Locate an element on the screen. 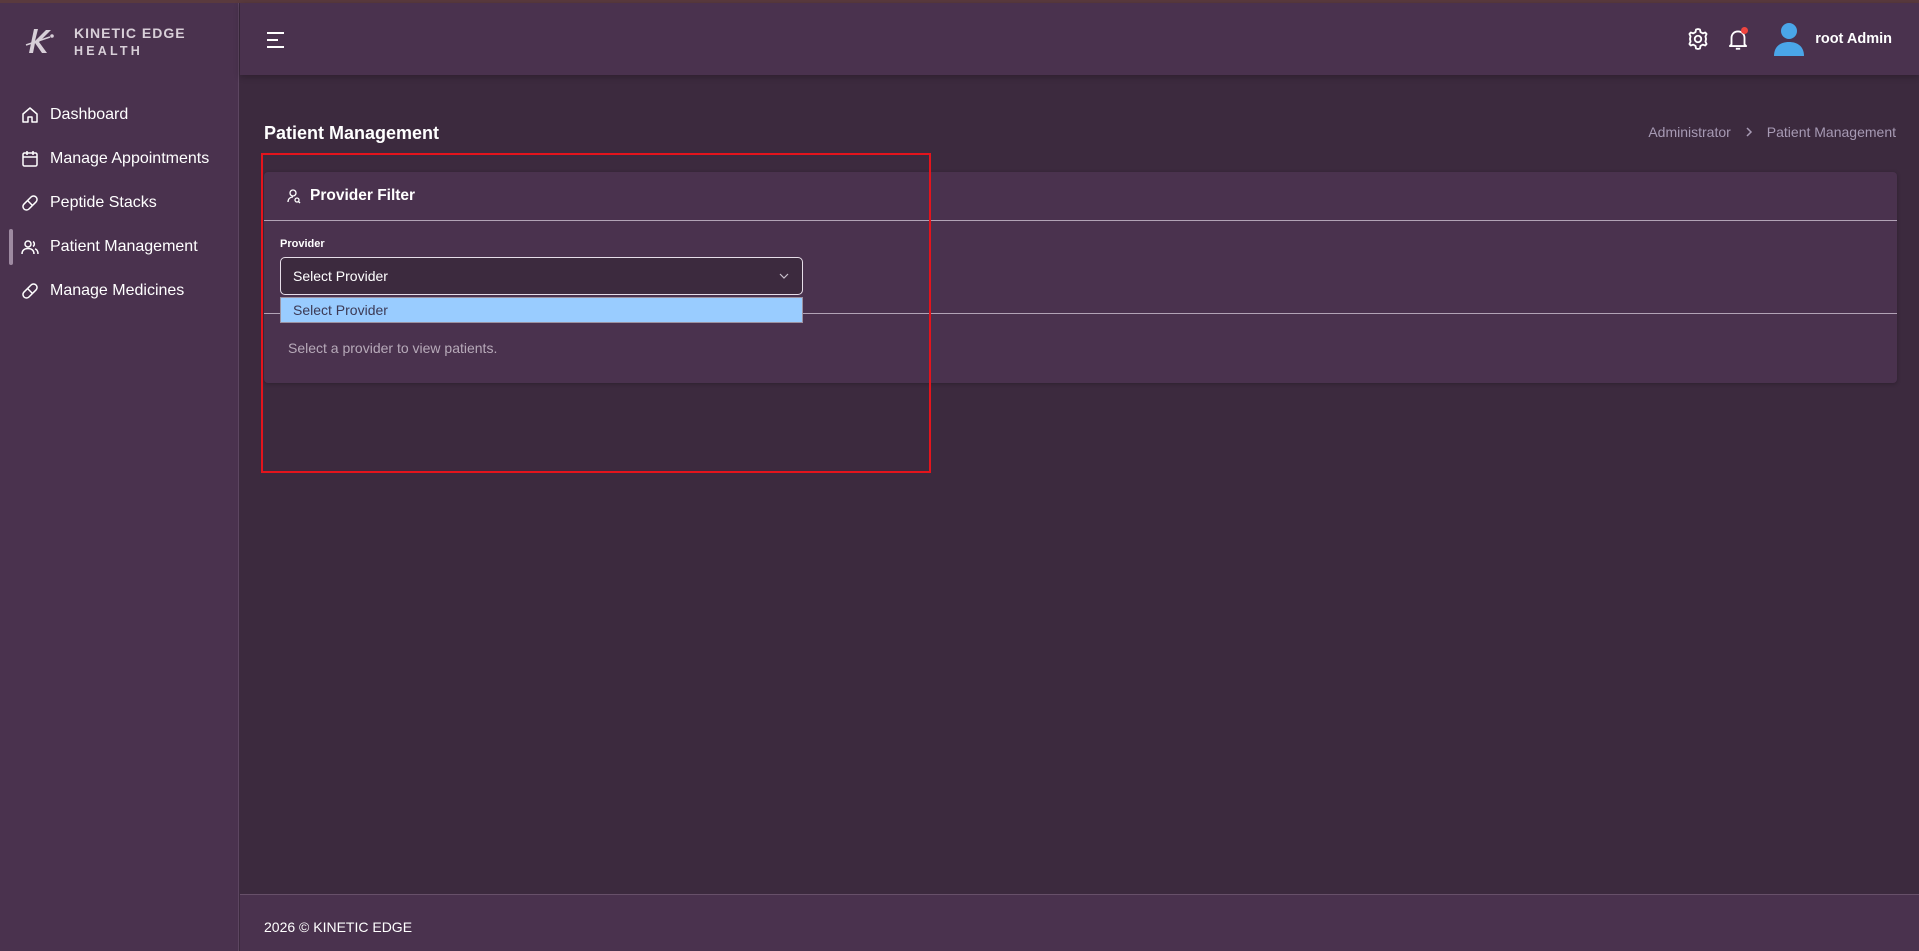 Image resolution: width=1919 pixels, height=951 pixels. sidebar-item-manage-medicines: Manage Medicines is located at coordinates (119, 291).